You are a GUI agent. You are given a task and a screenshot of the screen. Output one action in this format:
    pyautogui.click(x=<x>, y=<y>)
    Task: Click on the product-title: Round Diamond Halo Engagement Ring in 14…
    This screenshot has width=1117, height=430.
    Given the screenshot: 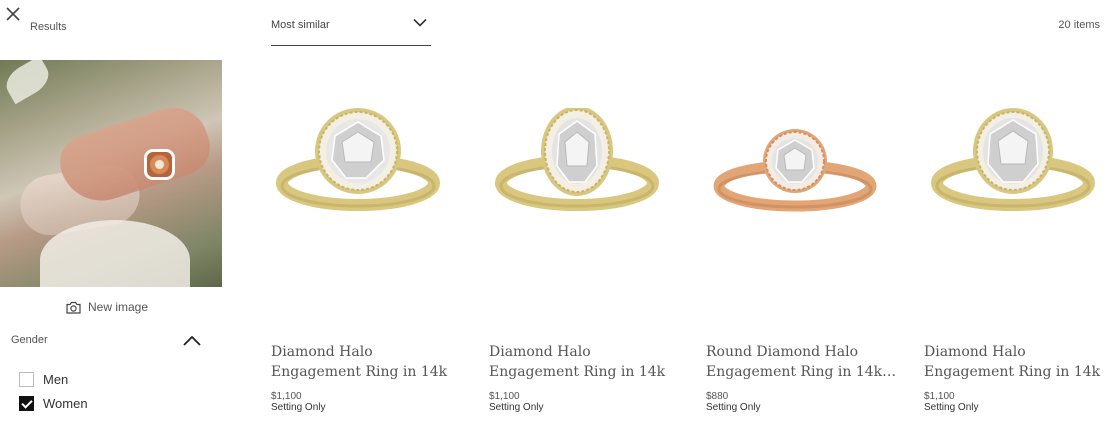 What is the action you would take?
    pyautogui.click(x=801, y=362)
    